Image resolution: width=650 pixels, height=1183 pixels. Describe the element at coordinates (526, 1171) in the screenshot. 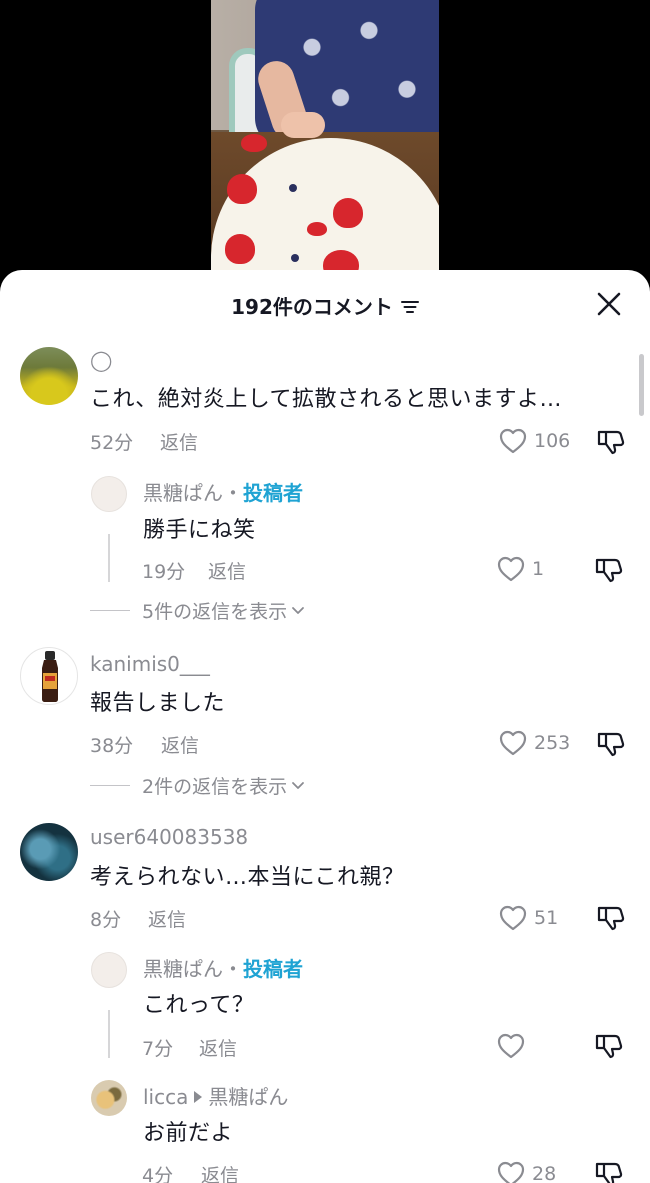

I see `like-button: 28` at that location.